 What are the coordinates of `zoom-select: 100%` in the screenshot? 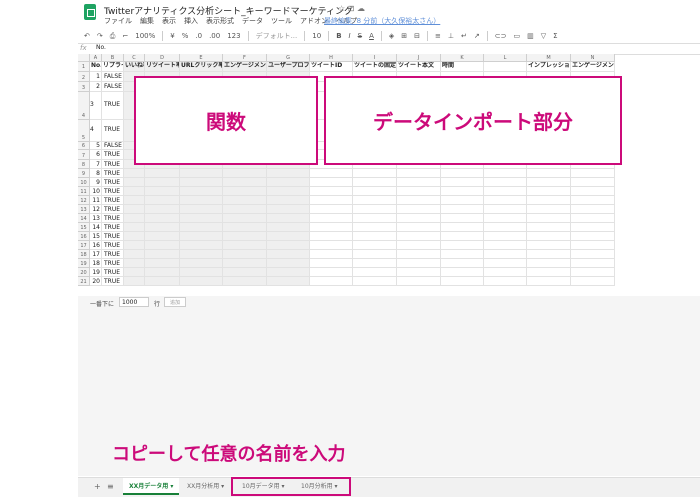 It's located at (145, 36).